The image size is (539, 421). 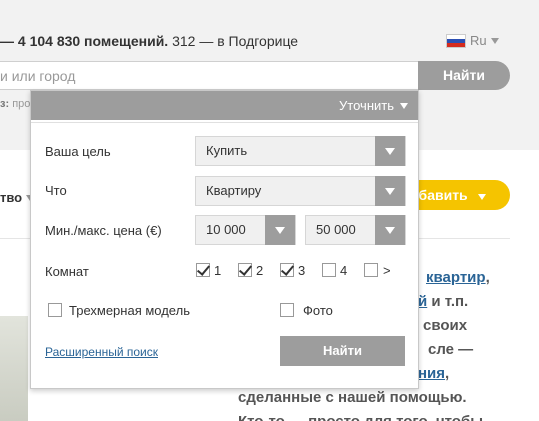 I want to click on price-label: Мин./макс. цена (€), so click(x=103, y=230).